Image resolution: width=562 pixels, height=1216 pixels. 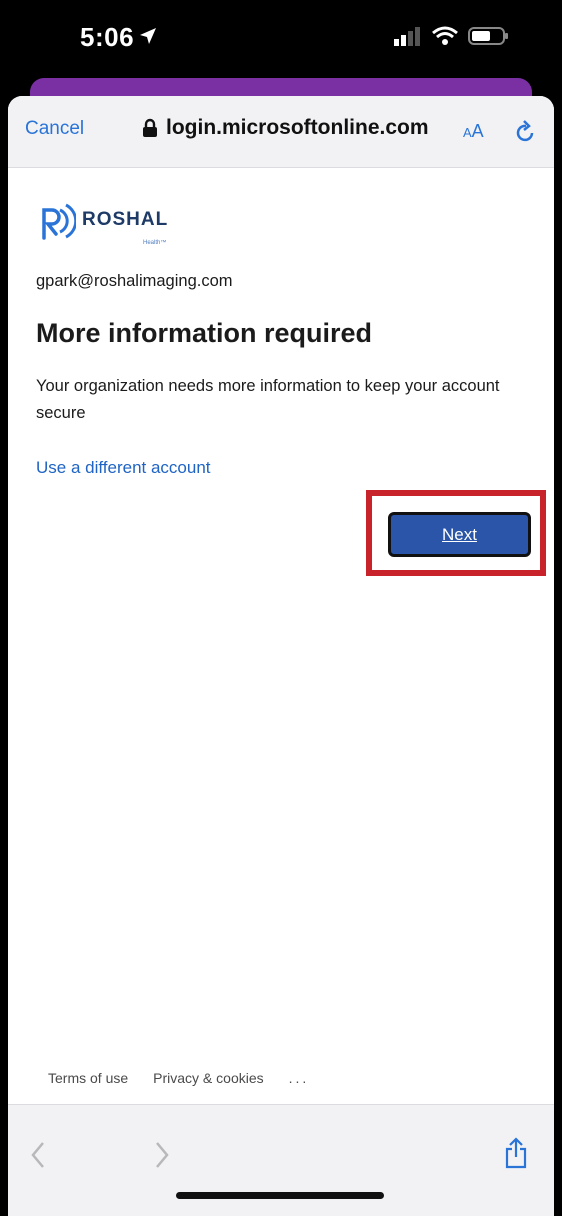 I want to click on logo-name: ROSHAL, so click(x=125, y=219).